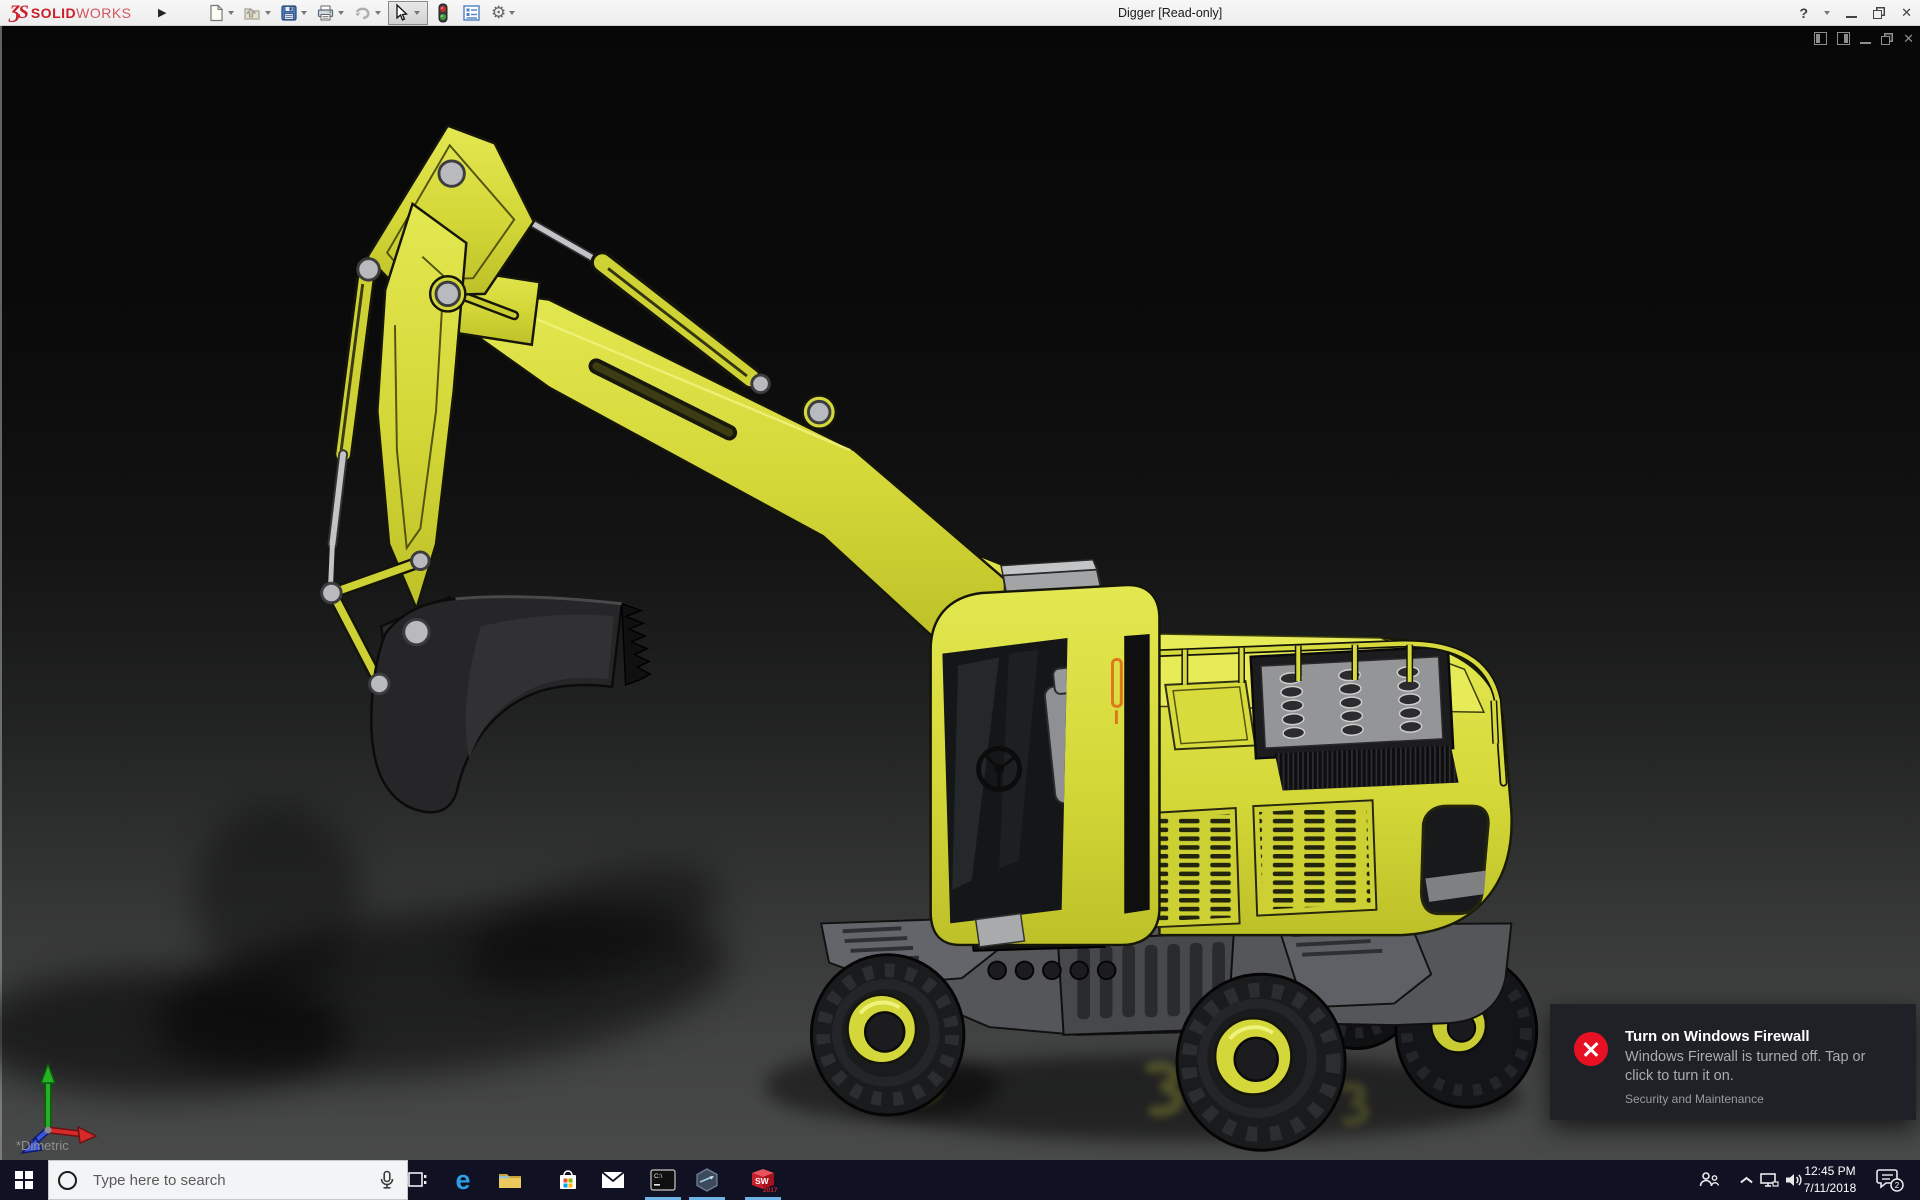  I want to click on options-button: ⚙, so click(505, 13).